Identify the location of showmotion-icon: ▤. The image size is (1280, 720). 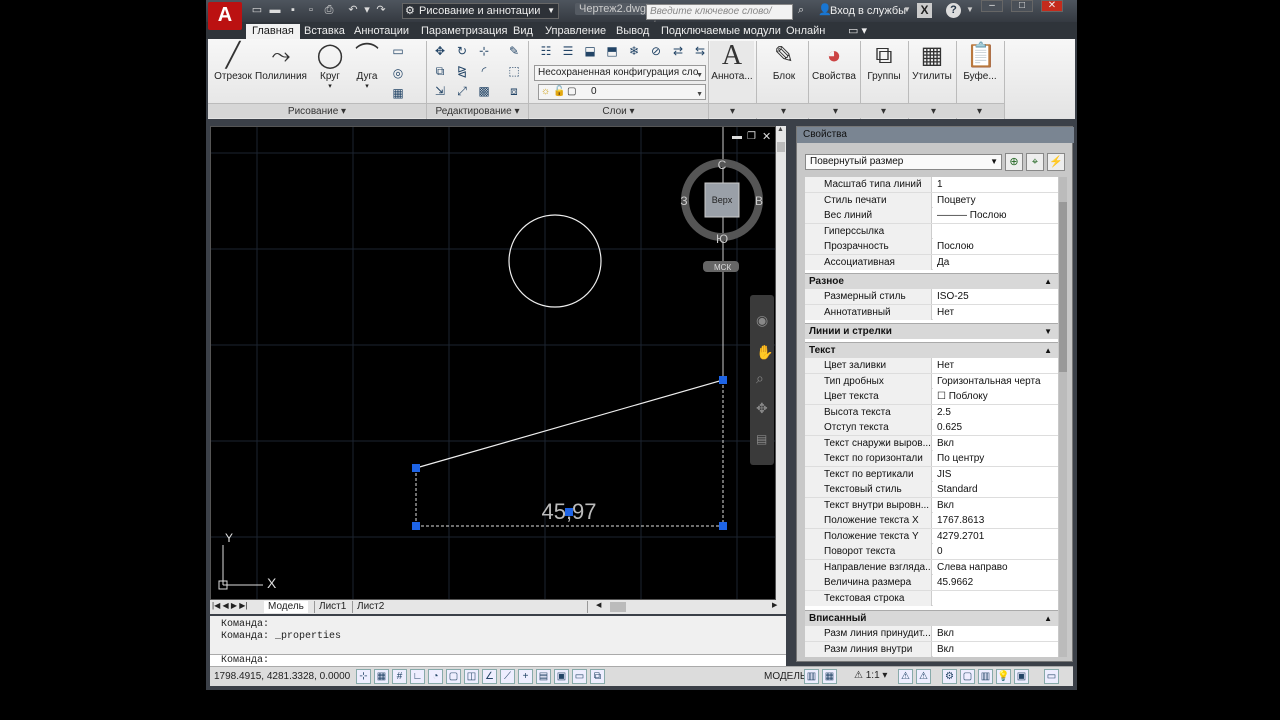
(761, 439).